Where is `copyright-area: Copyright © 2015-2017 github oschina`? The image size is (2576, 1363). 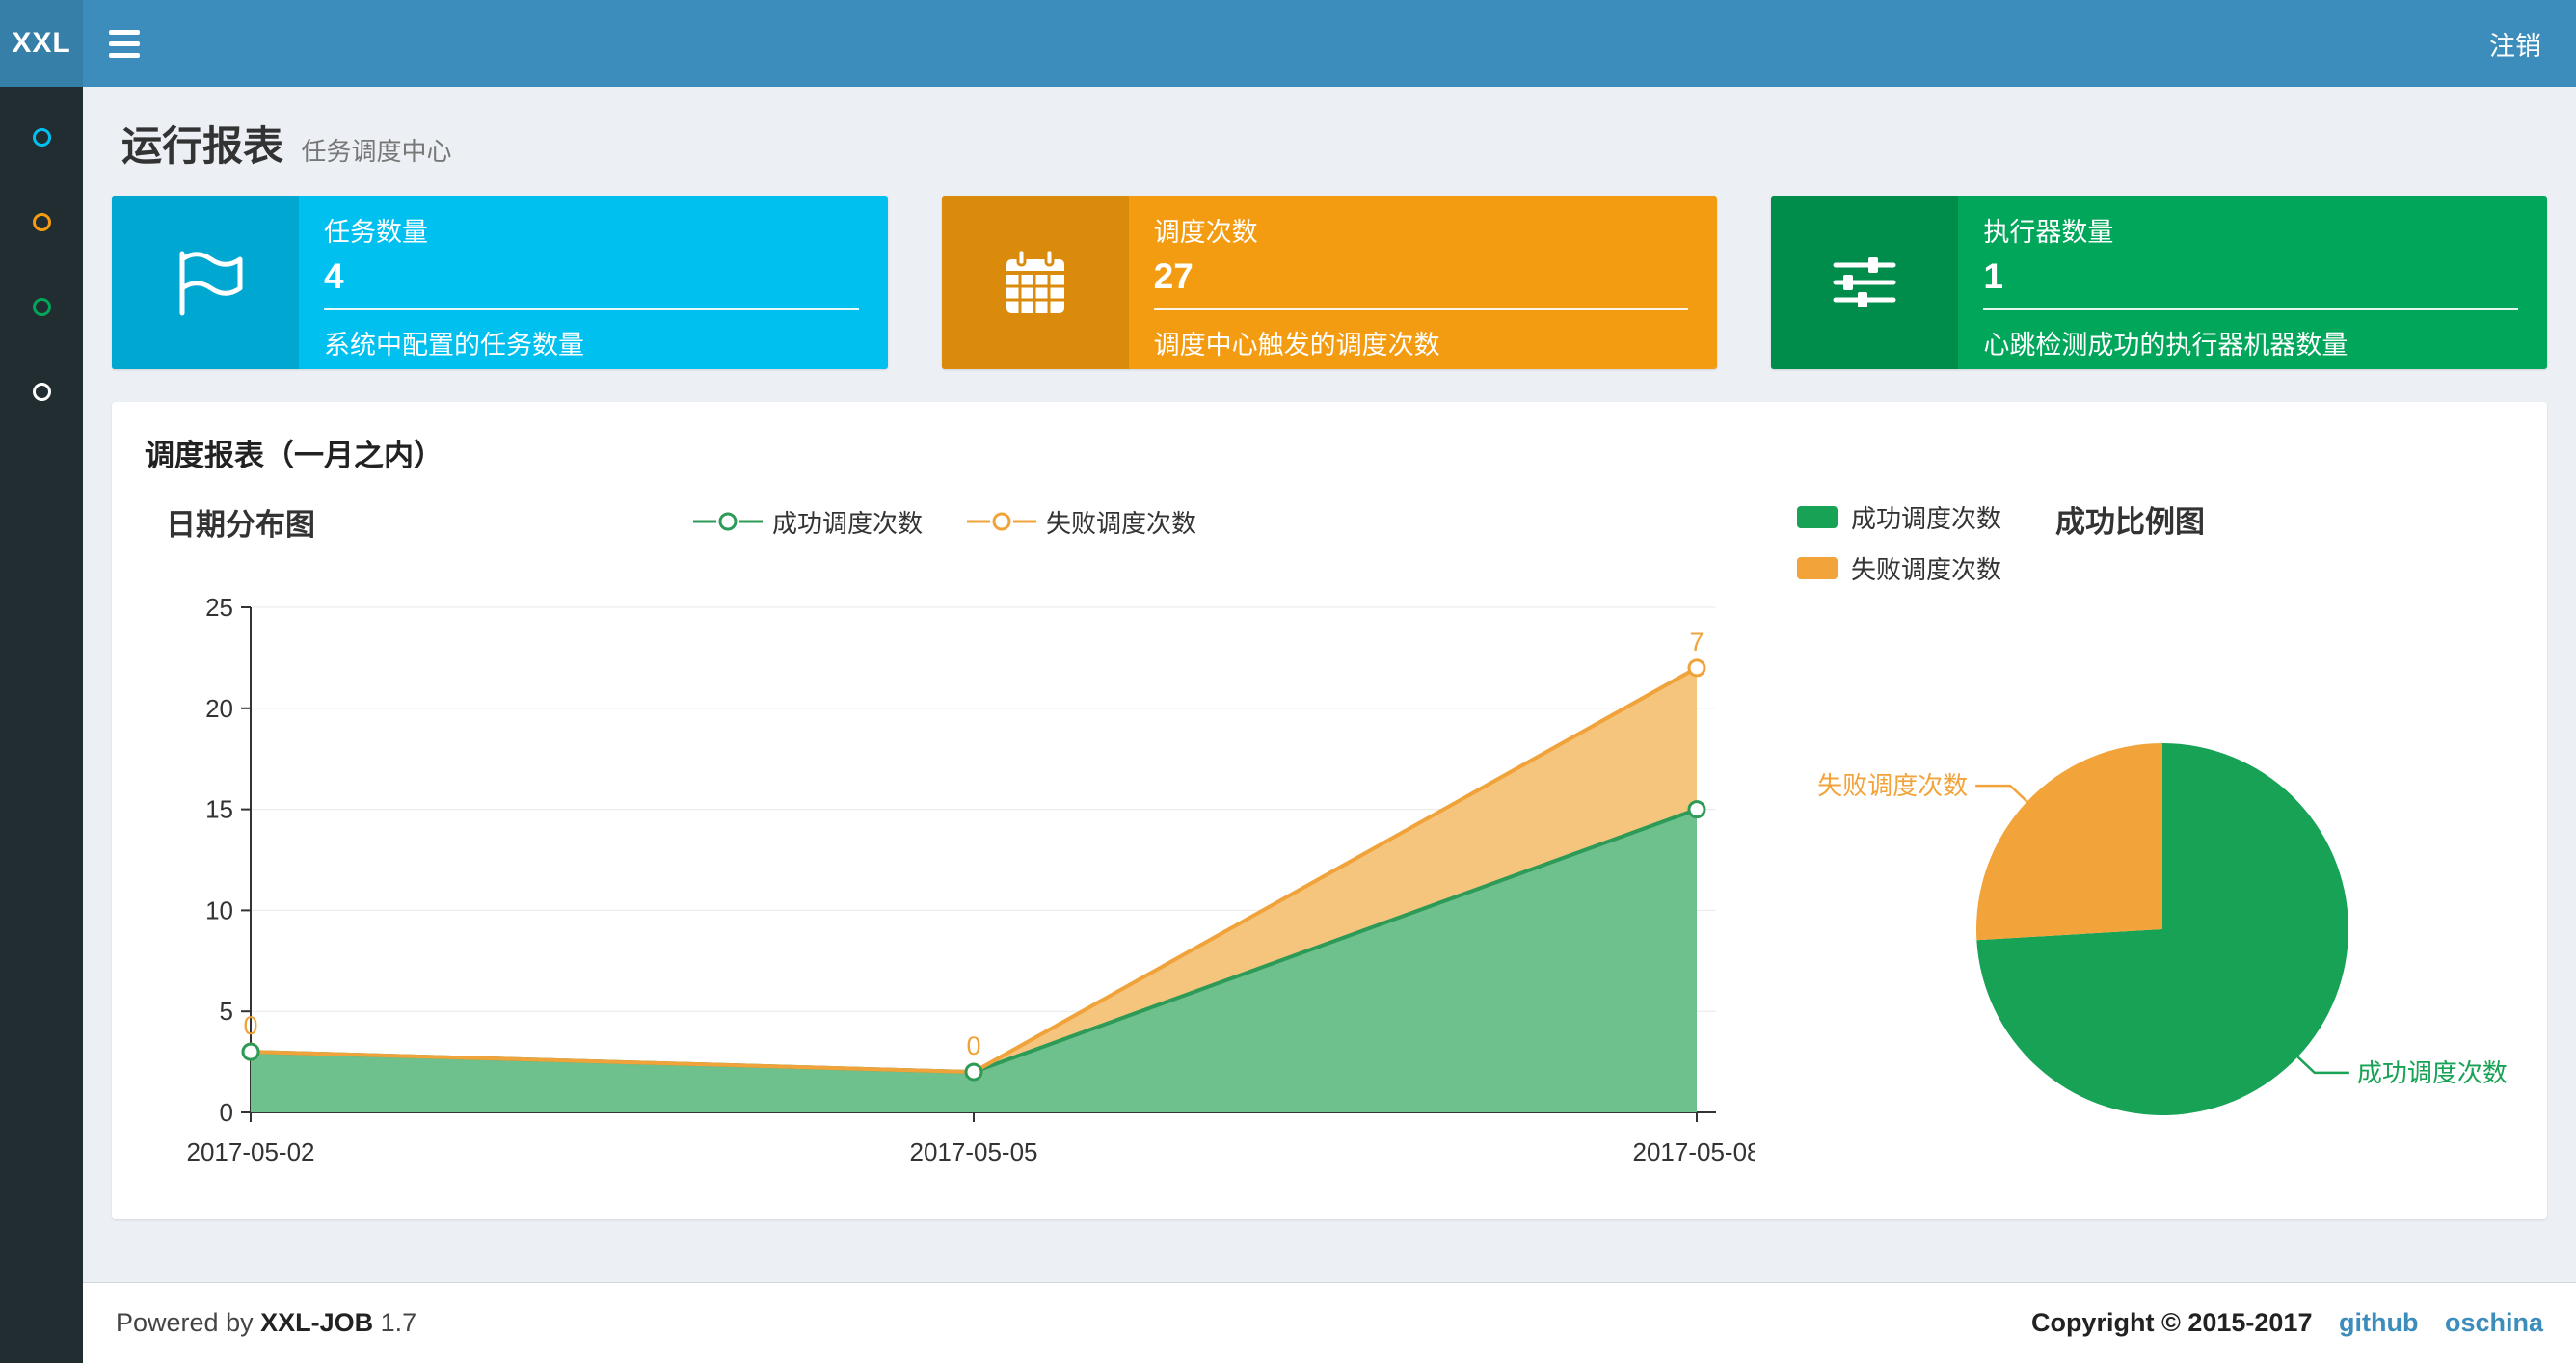 copyright-area: Copyright © 2015-2017 github oschina is located at coordinates (2287, 1323).